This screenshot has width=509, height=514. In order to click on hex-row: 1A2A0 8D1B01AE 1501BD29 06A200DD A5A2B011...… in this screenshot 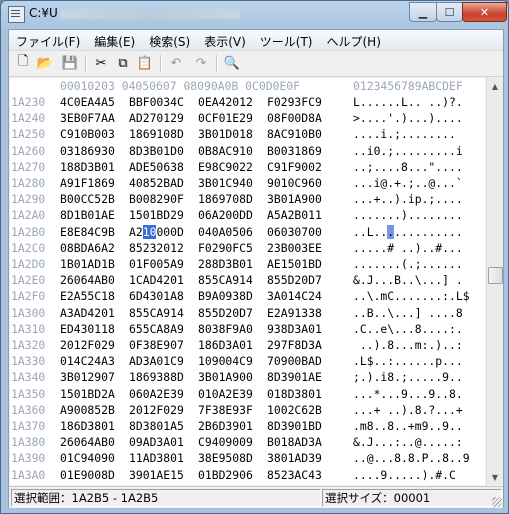, I will do `click(247, 215)`.